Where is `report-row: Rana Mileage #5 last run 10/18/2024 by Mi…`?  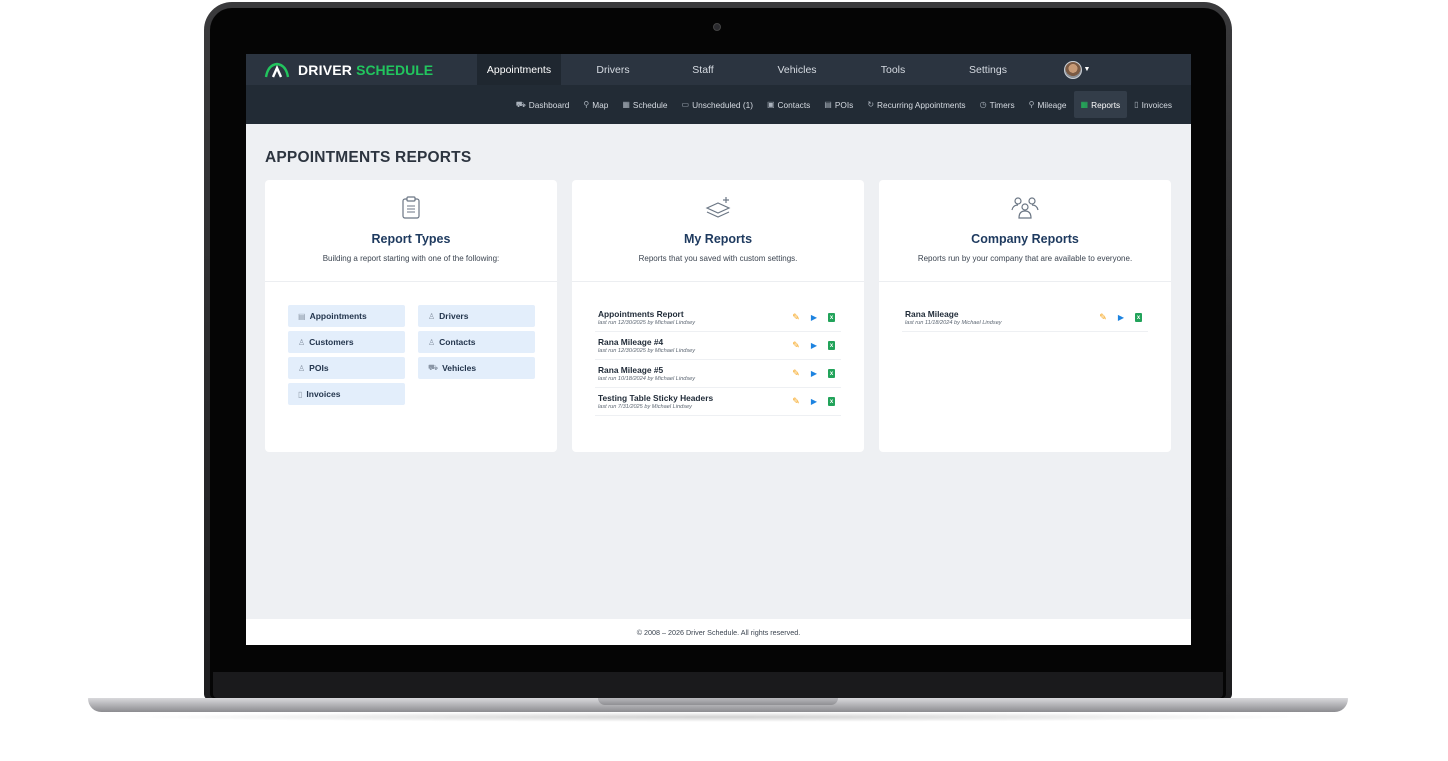 report-row: Rana Mileage #5 last run 10/18/2024 by Mi… is located at coordinates (718, 374).